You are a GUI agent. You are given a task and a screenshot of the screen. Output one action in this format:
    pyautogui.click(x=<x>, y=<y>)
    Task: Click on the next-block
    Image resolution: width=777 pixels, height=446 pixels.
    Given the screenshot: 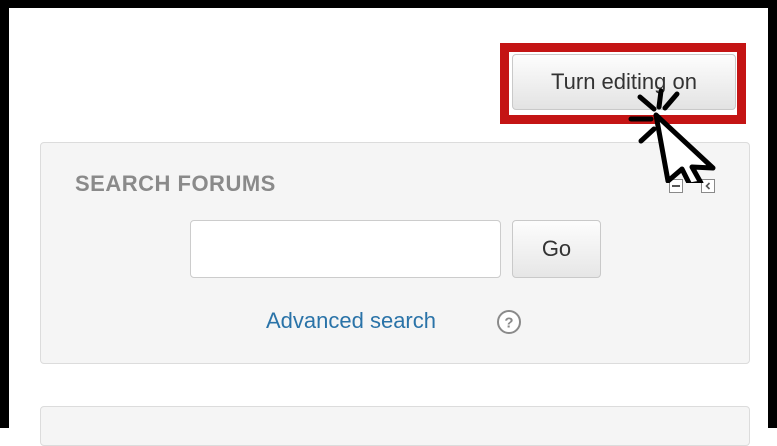 What is the action you would take?
    pyautogui.click(x=395, y=426)
    